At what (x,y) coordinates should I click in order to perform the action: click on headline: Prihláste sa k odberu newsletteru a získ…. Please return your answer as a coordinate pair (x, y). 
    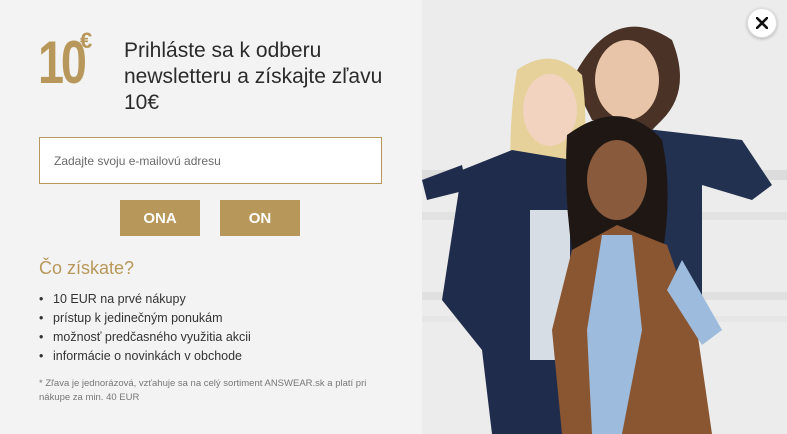
    Looking at the image, I should click on (253, 76).